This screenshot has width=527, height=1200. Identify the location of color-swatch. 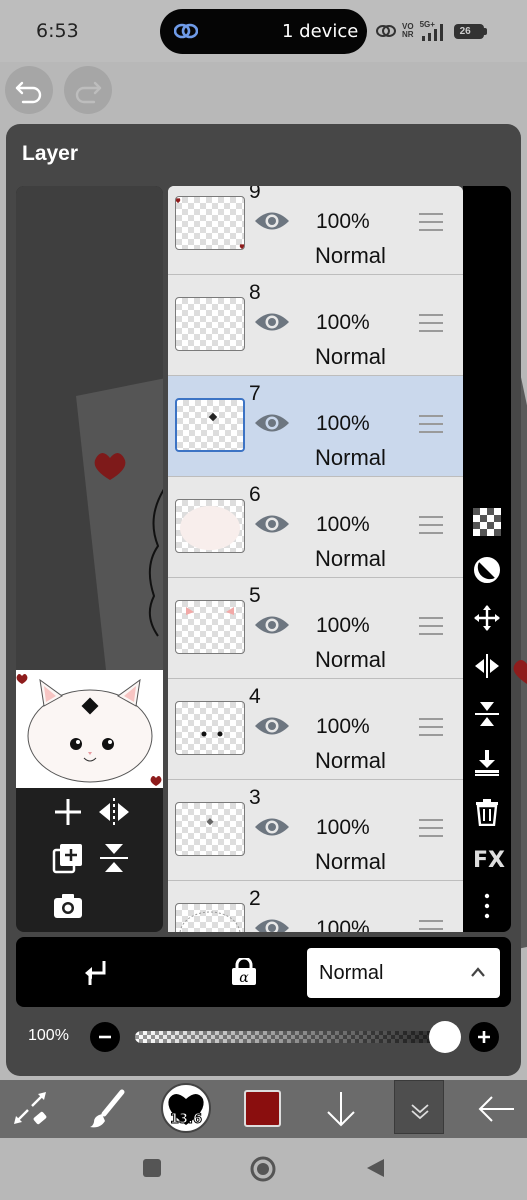
(262, 1108).